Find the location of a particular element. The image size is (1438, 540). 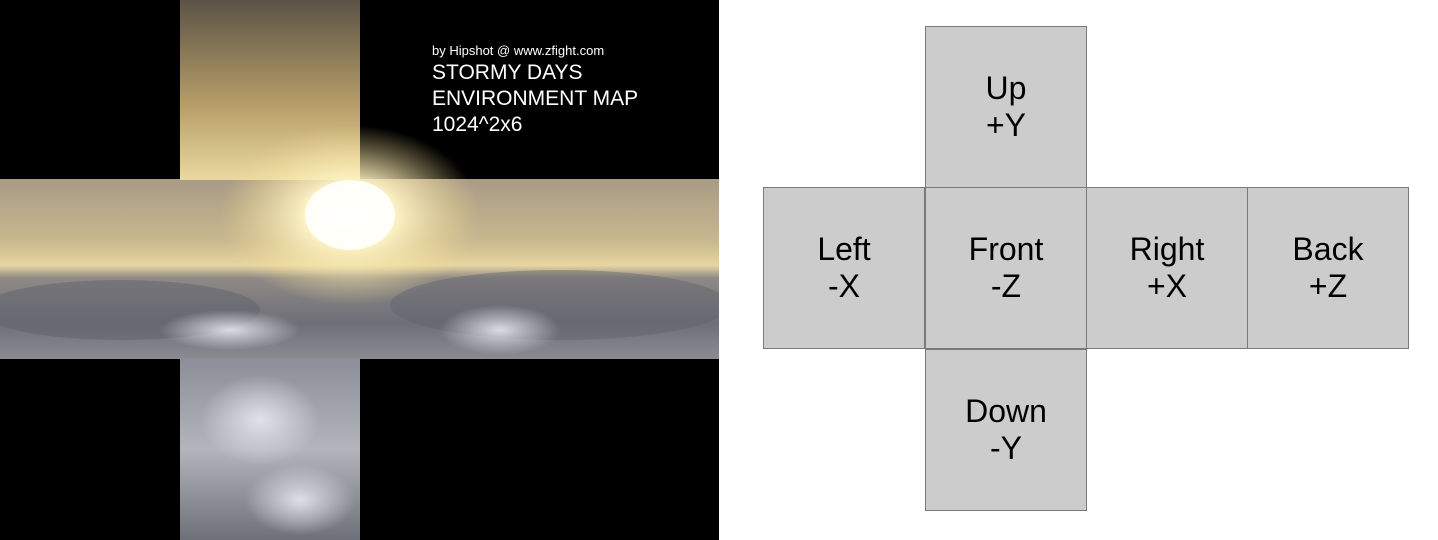

face-left-axis: -X is located at coordinates (844, 286).